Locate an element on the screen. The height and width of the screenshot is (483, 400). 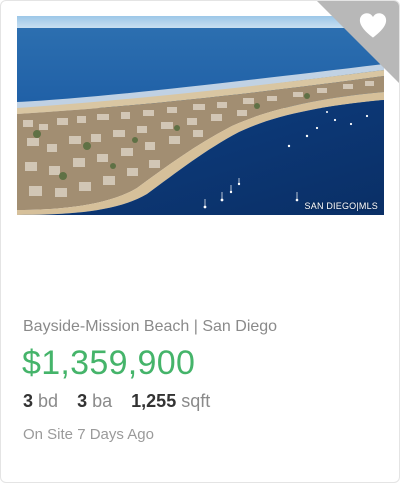
on-site-duration: On Site 7 Days Ago is located at coordinates (88, 434).